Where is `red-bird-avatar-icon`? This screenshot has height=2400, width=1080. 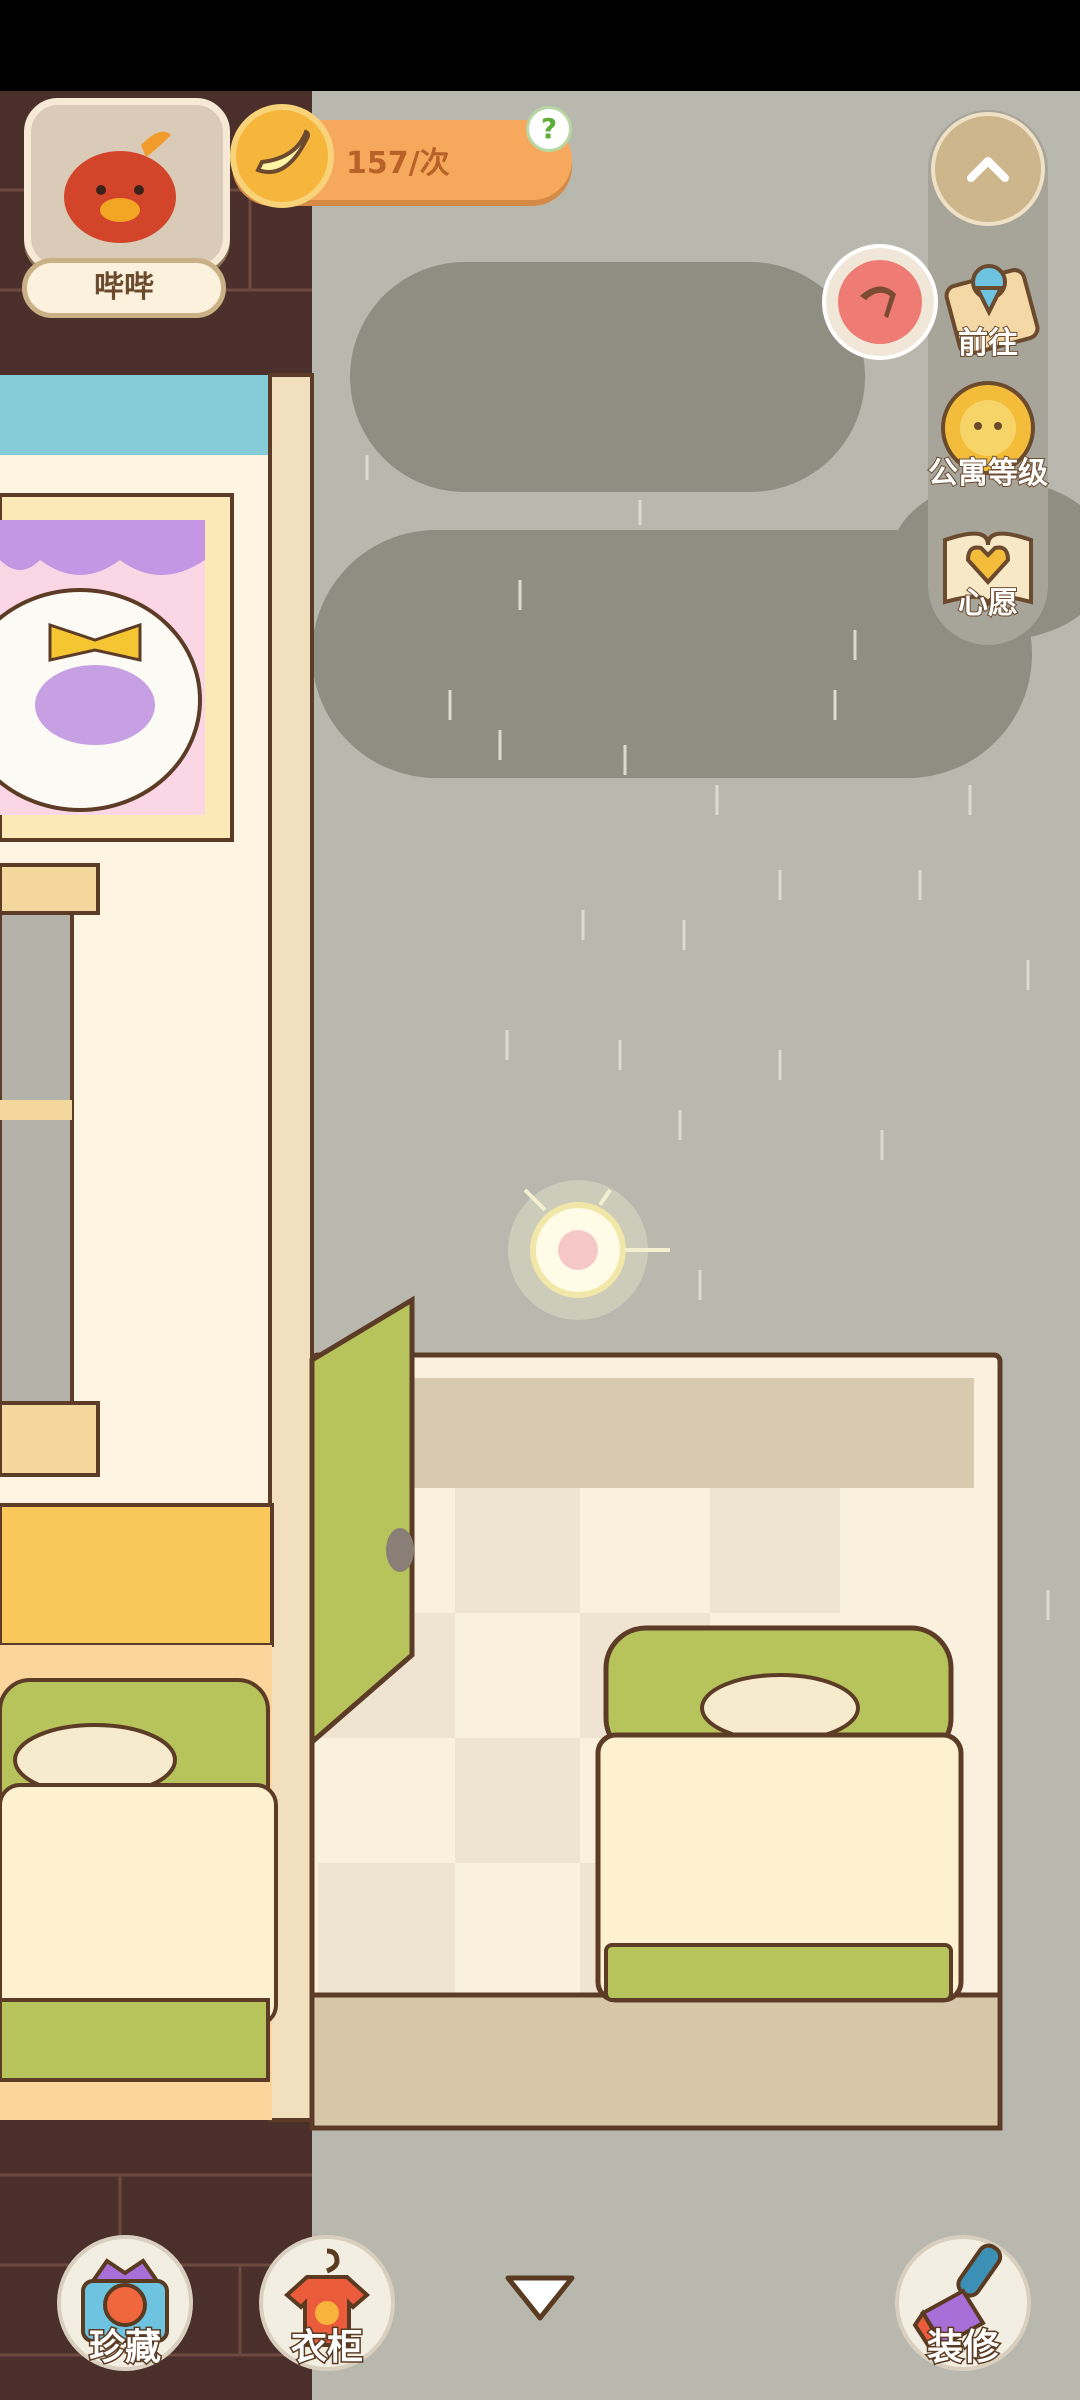 red-bird-avatar-icon is located at coordinates (120, 187).